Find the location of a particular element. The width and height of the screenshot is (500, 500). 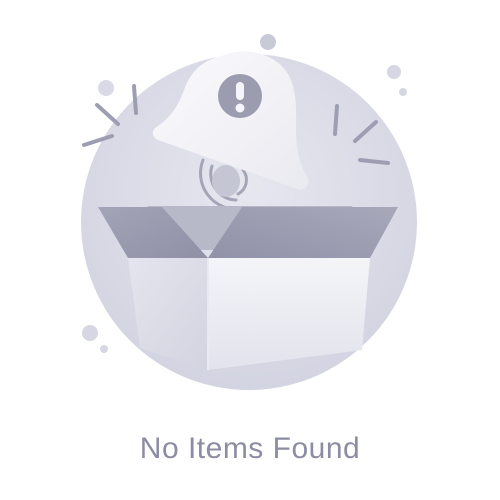

box-side-left is located at coordinates (168, 314).